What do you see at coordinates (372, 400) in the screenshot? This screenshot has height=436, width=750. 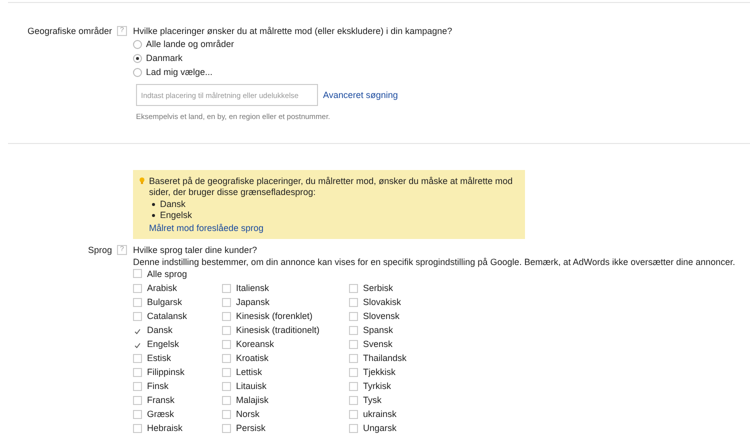 I see `checkbox-label: Tysk` at bounding box center [372, 400].